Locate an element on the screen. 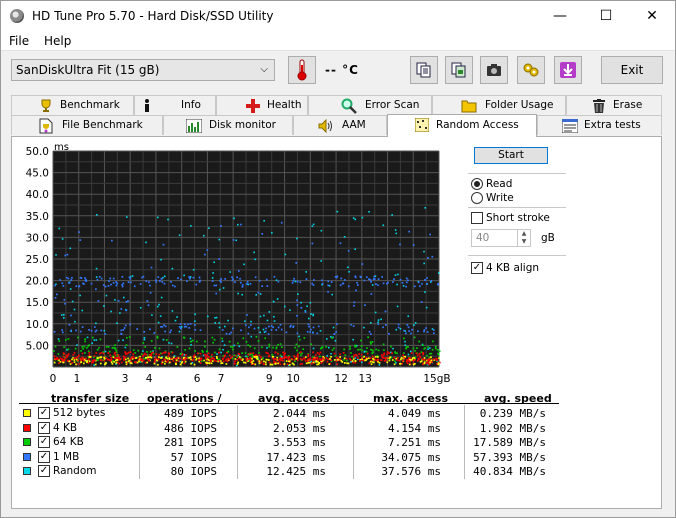 The image size is (676, 518). short-stroke-size-input: 40 ▲ ▼ is located at coordinates (501, 238).